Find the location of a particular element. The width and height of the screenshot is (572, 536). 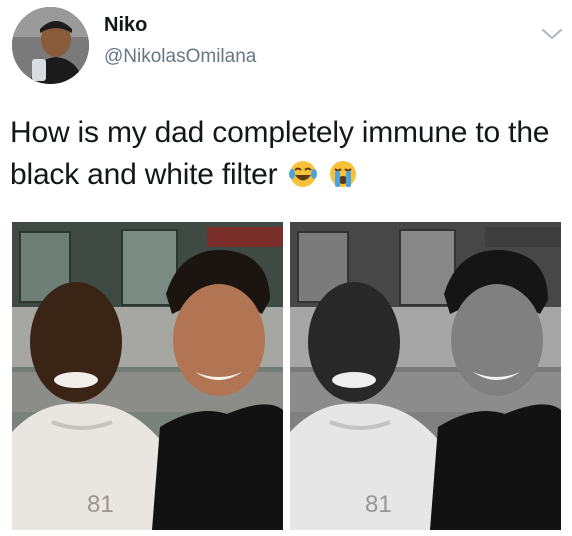

display-name: Niko is located at coordinates (125, 25).